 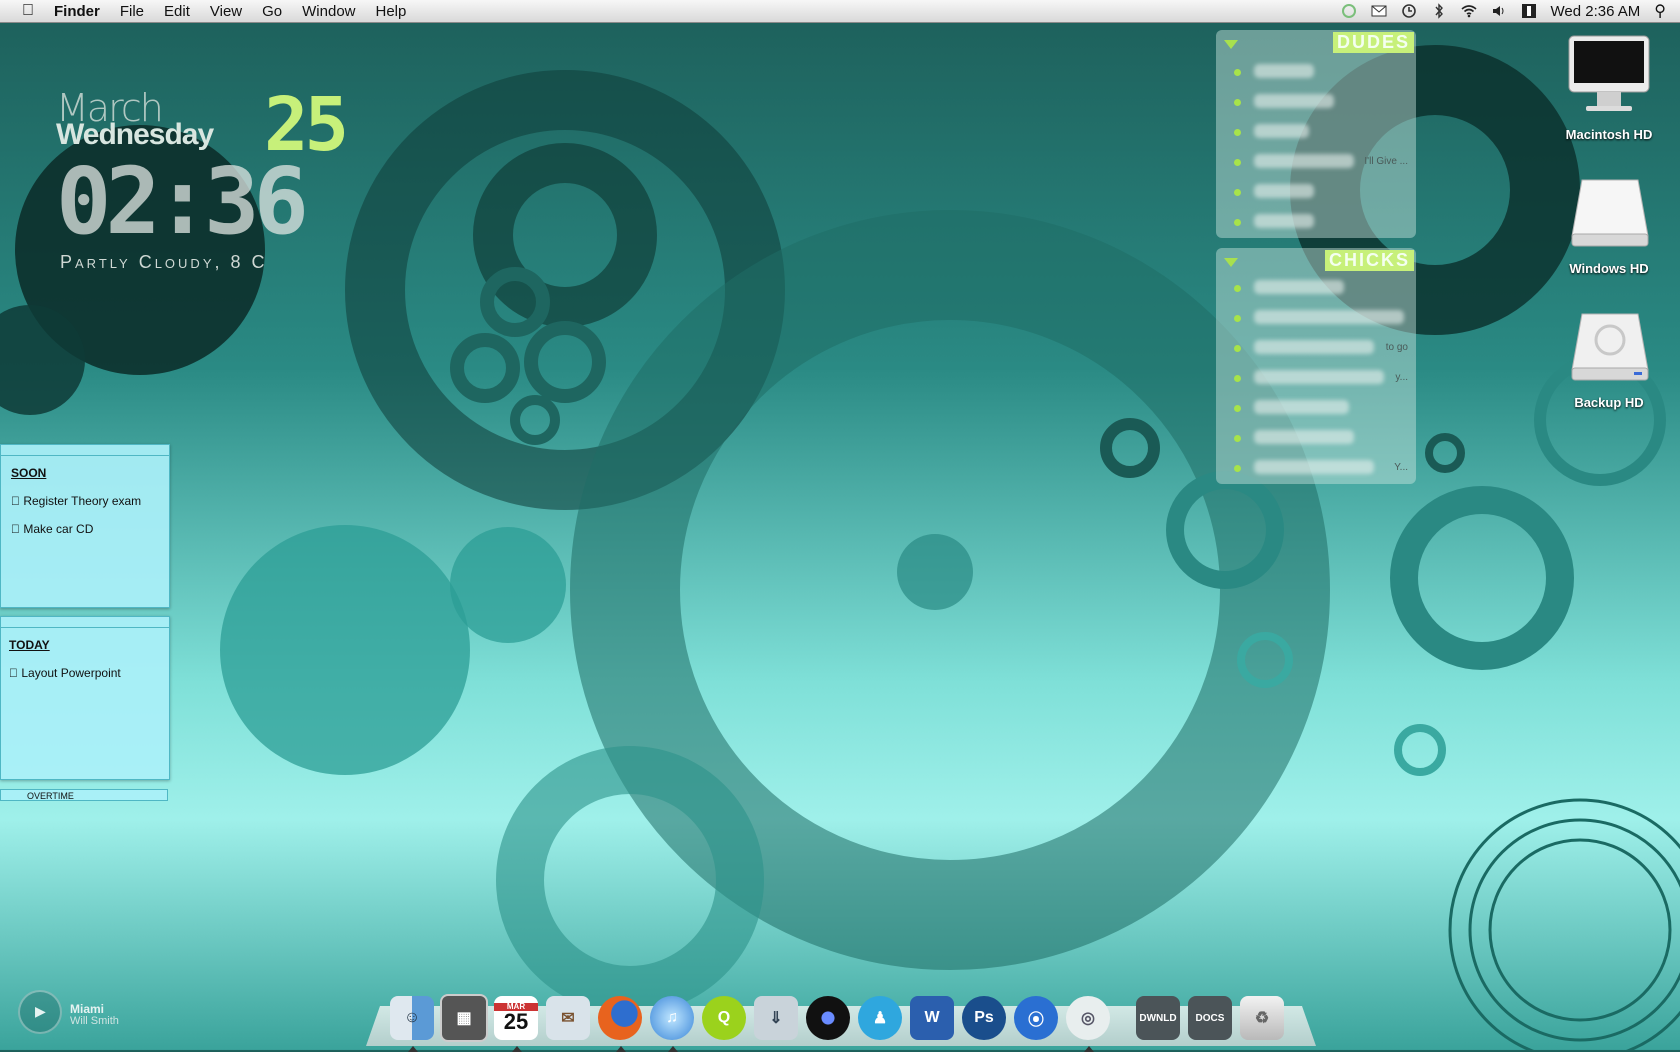 I want to click on wifi-icon, so click(x=1468, y=11).